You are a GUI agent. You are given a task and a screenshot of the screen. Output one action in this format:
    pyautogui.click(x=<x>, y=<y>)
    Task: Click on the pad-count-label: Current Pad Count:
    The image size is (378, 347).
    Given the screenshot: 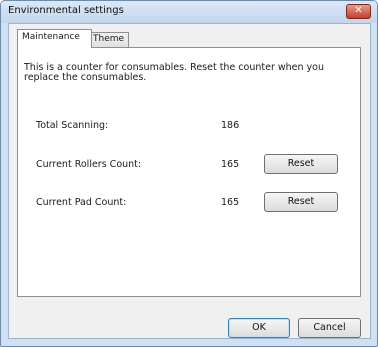 What is the action you would take?
    pyautogui.click(x=81, y=202)
    